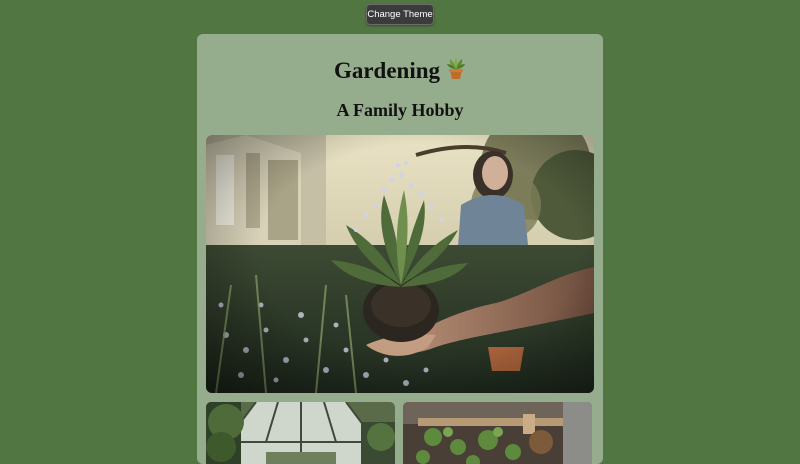 This screenshot has width=800, height=464. I want to click on raised-bed-image, so click(497, 433).